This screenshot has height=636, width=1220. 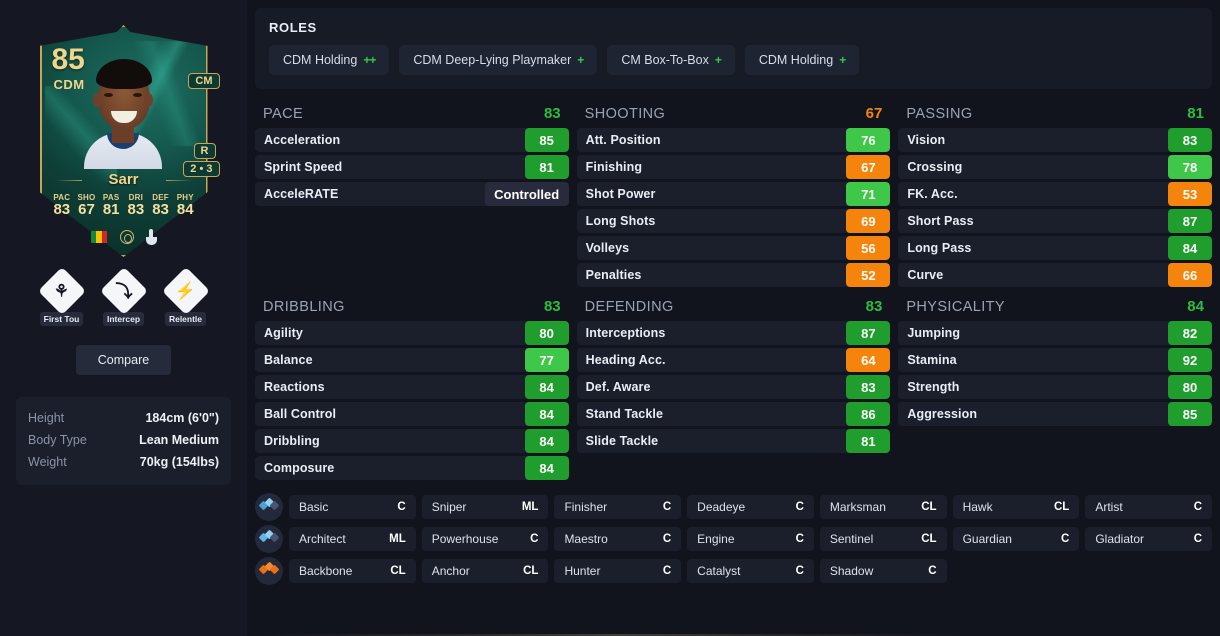 What do you see at coordinates (868, 333) in the screenshot?
I see `stat-value: 87` at bounding box center [868, 333].